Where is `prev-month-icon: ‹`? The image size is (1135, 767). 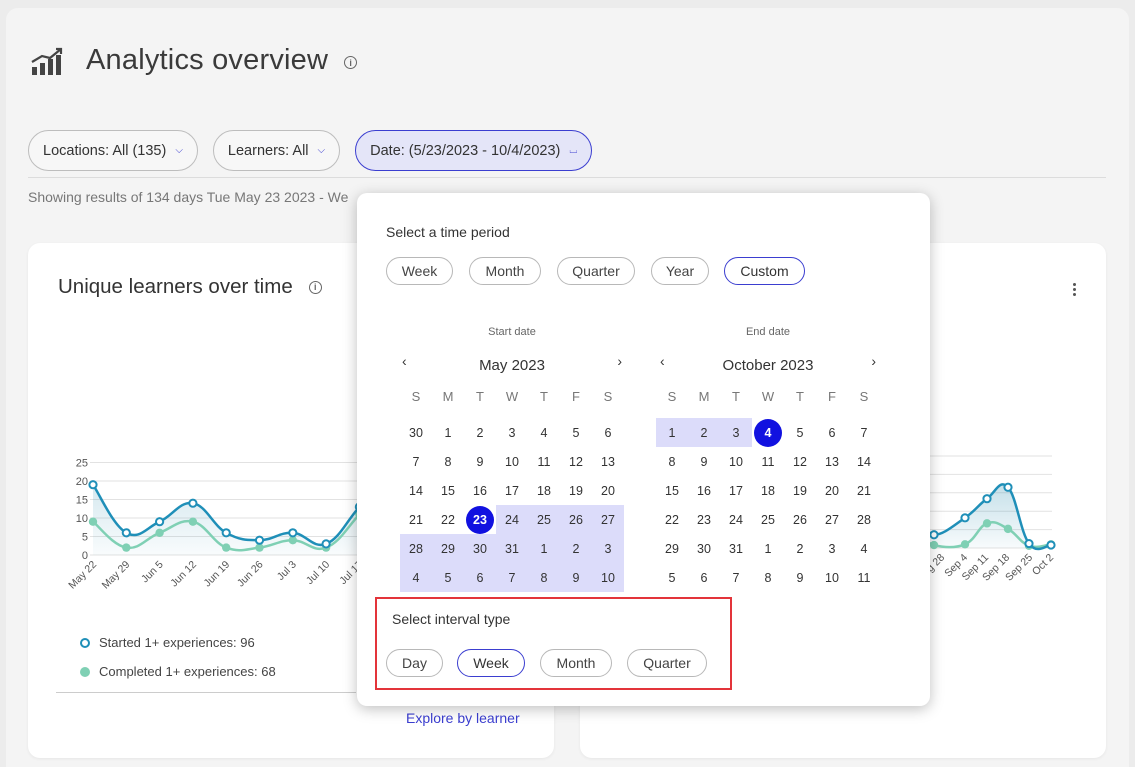 prev-month-icon: ‹ is located at coordinates (662, 361).